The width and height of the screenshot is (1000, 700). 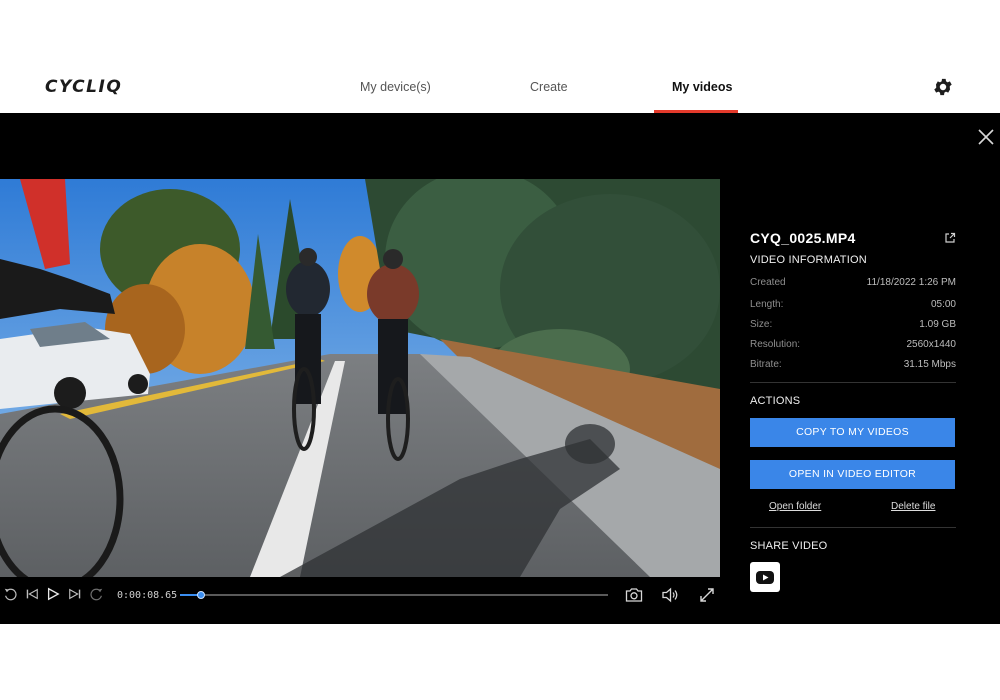 I want to click on replay-icon, so click(x=10, y=594).